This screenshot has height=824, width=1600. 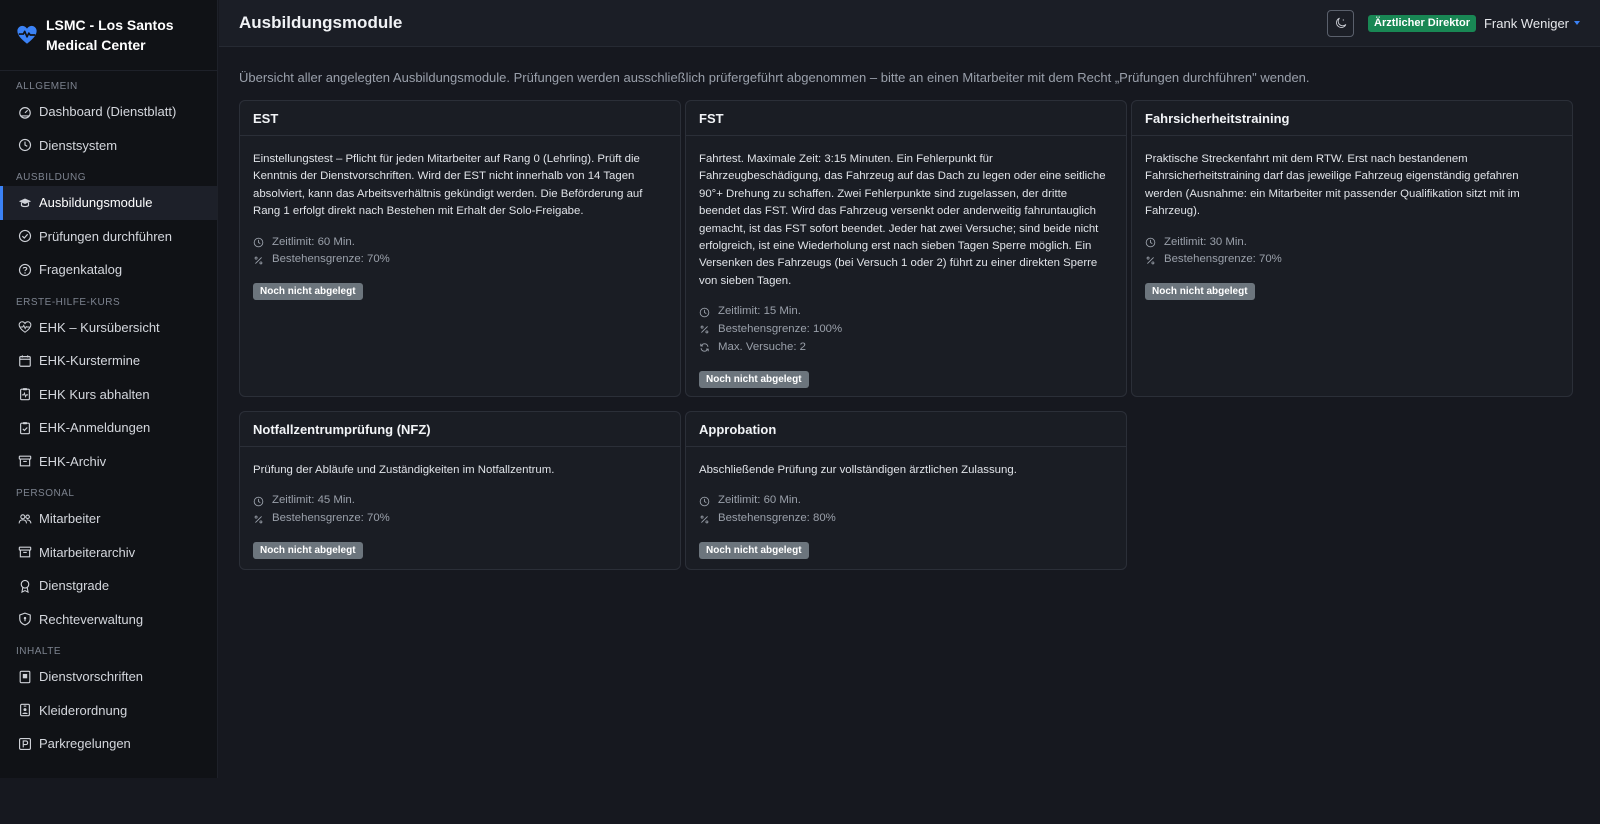 I want to click on heart-pulse-logo-icon, so click(x=27, y=34).